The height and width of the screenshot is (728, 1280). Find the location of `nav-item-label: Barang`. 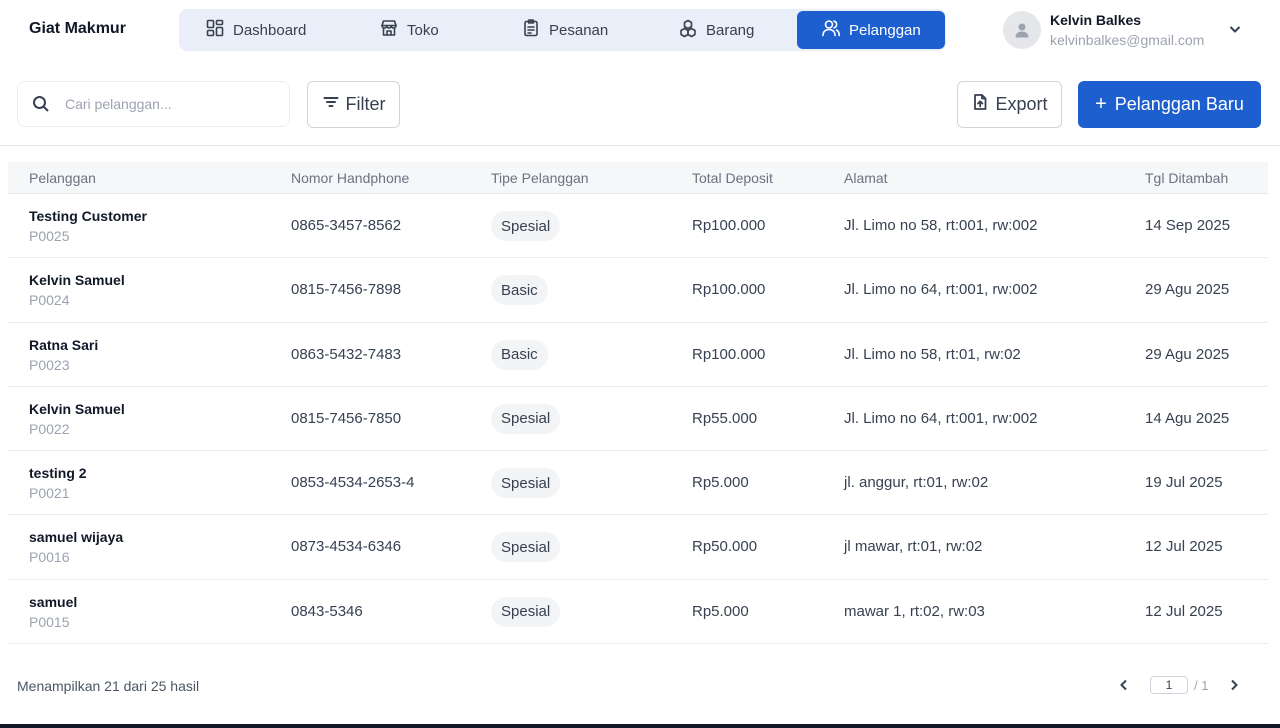

nav-item-label: Barang is located at coordinates (730, 30).